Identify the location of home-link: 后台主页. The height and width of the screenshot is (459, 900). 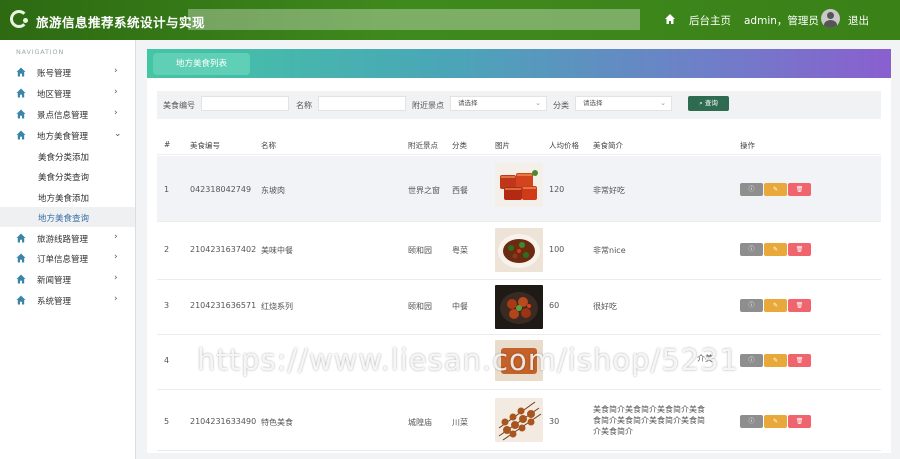
(710, 20).